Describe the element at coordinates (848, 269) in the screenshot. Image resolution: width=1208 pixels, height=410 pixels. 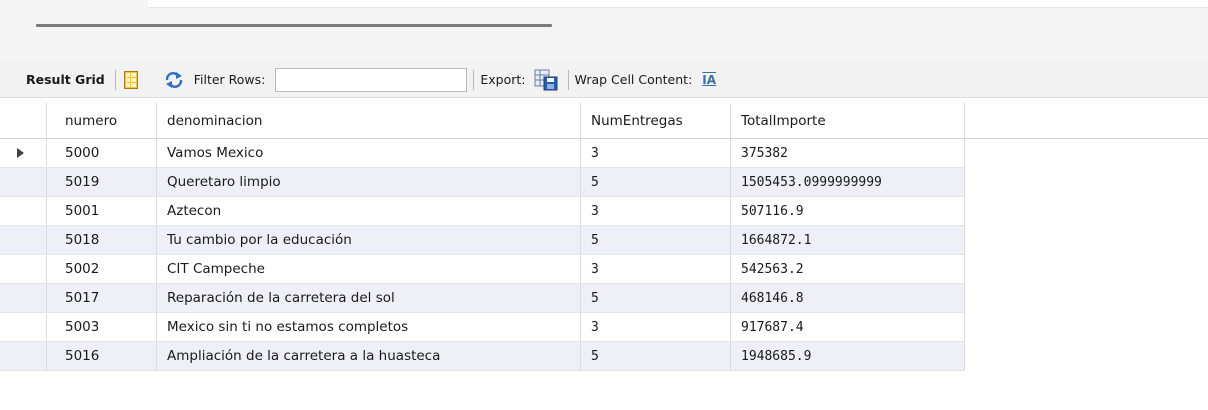
I see `cell-totalimporte: 542563.2` at that location.